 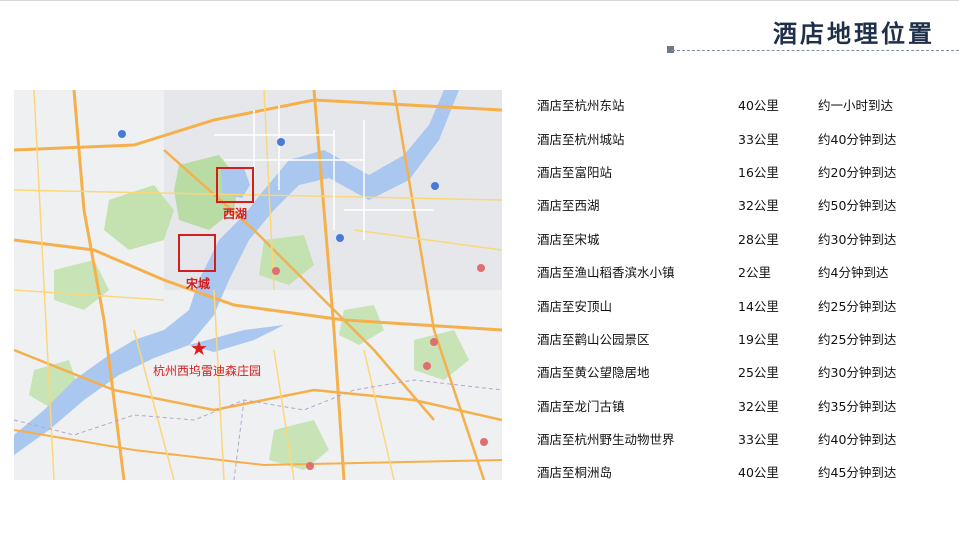 What do you see at coordinates (758, 239) in the screenshot?
I see `row-distance: 28公里` at bounding box center [758, 239].